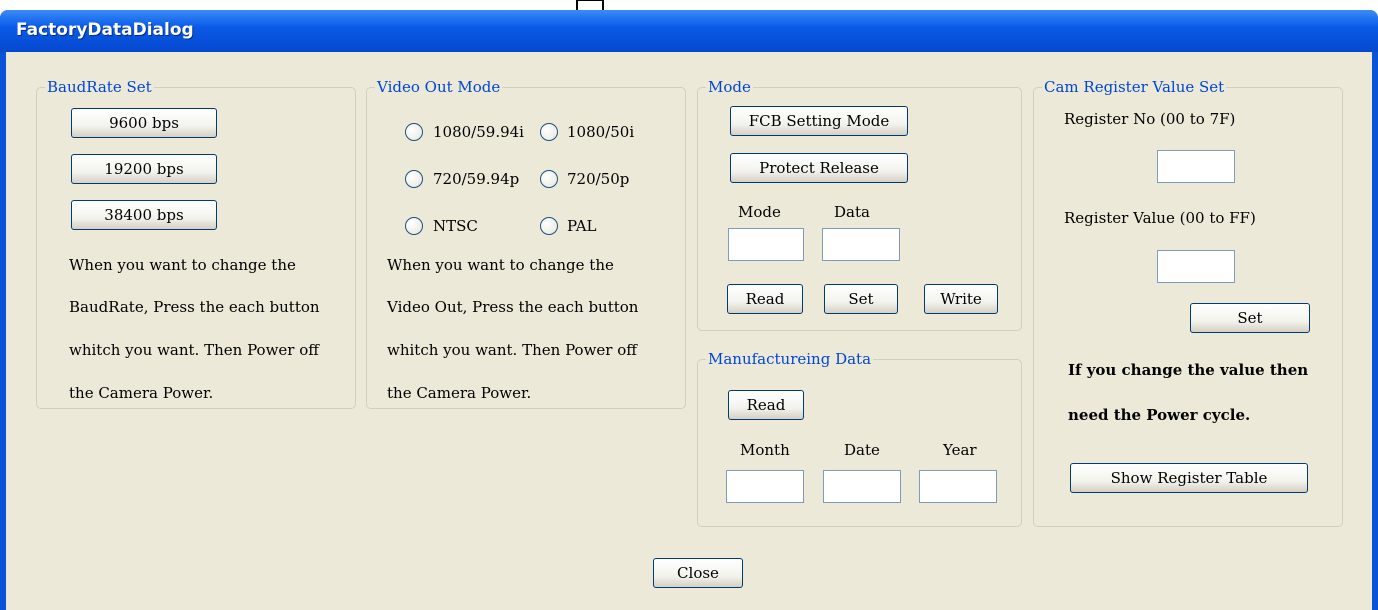  Describe the element at coordinates (512, 350) in the screenshot. I see `videoout-help-line-3: whitch you want. Then Power off` at that location.